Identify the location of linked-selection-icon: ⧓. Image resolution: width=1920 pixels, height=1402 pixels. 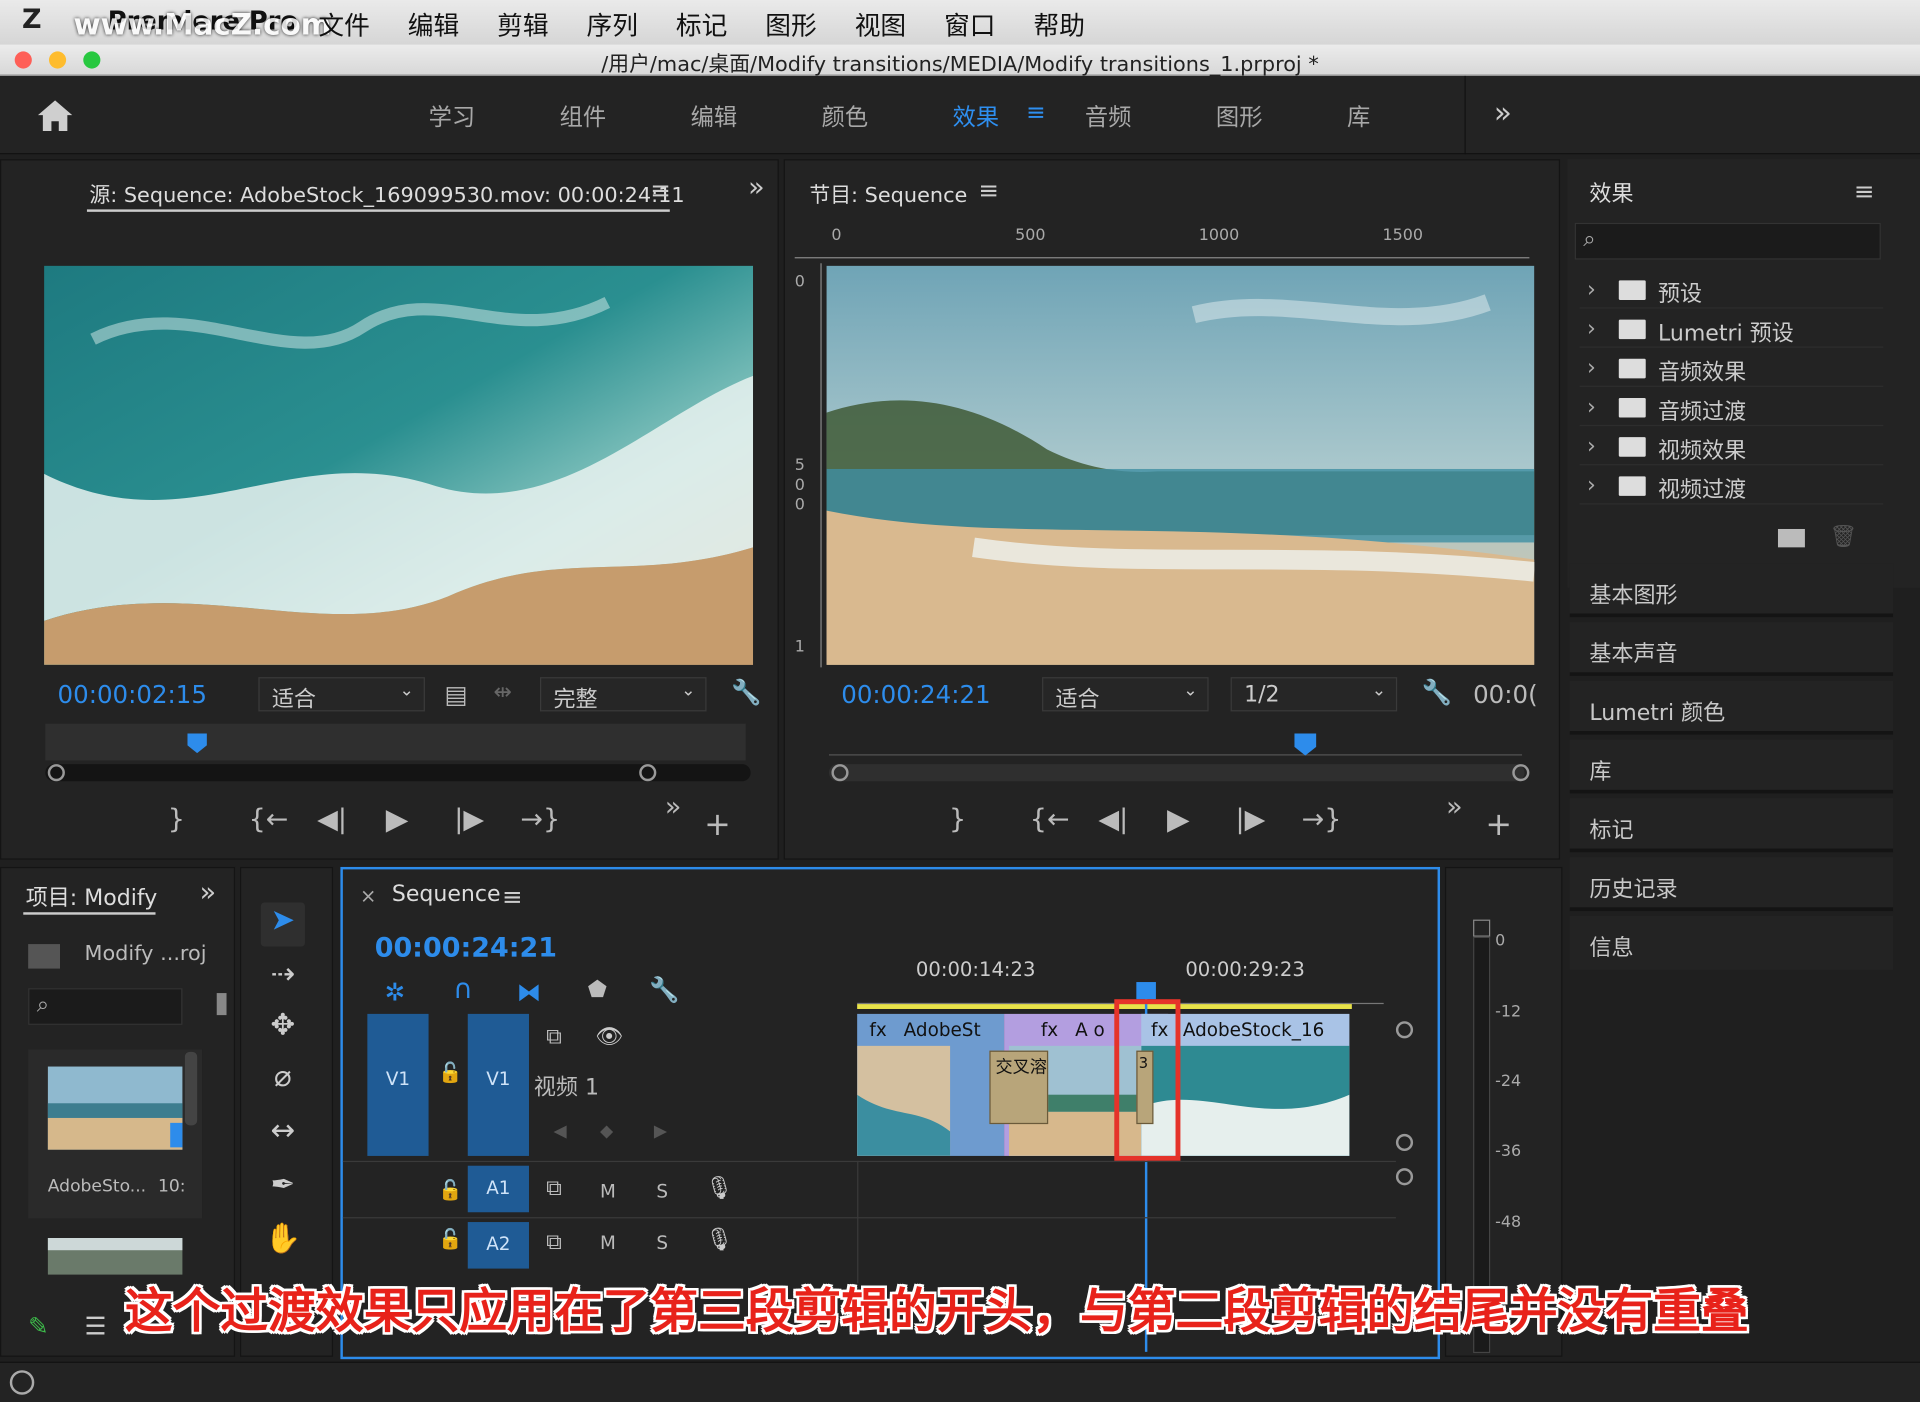
(529, 991).